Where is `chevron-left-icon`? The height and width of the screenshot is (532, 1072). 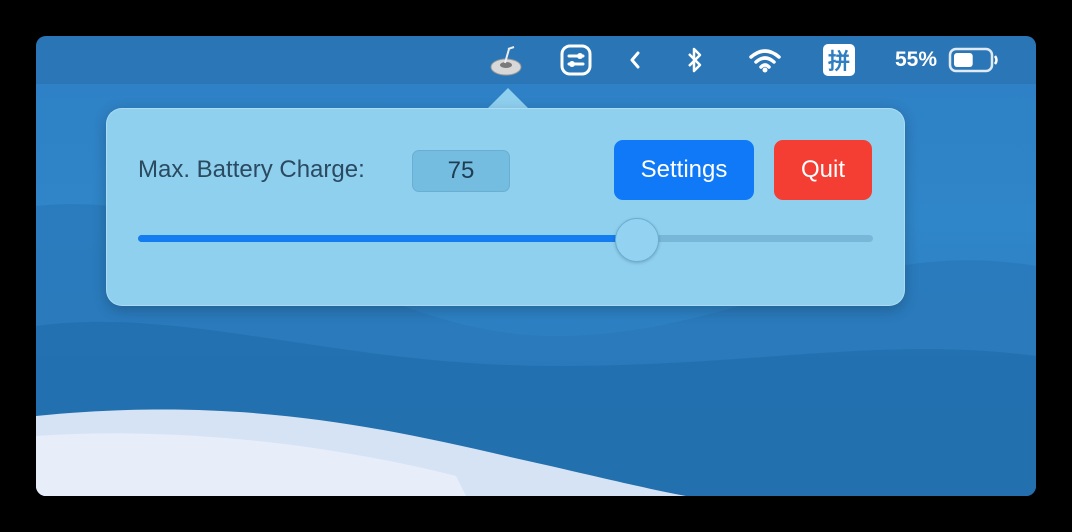 chevron-left-icon is located at coordinates (635, 60).